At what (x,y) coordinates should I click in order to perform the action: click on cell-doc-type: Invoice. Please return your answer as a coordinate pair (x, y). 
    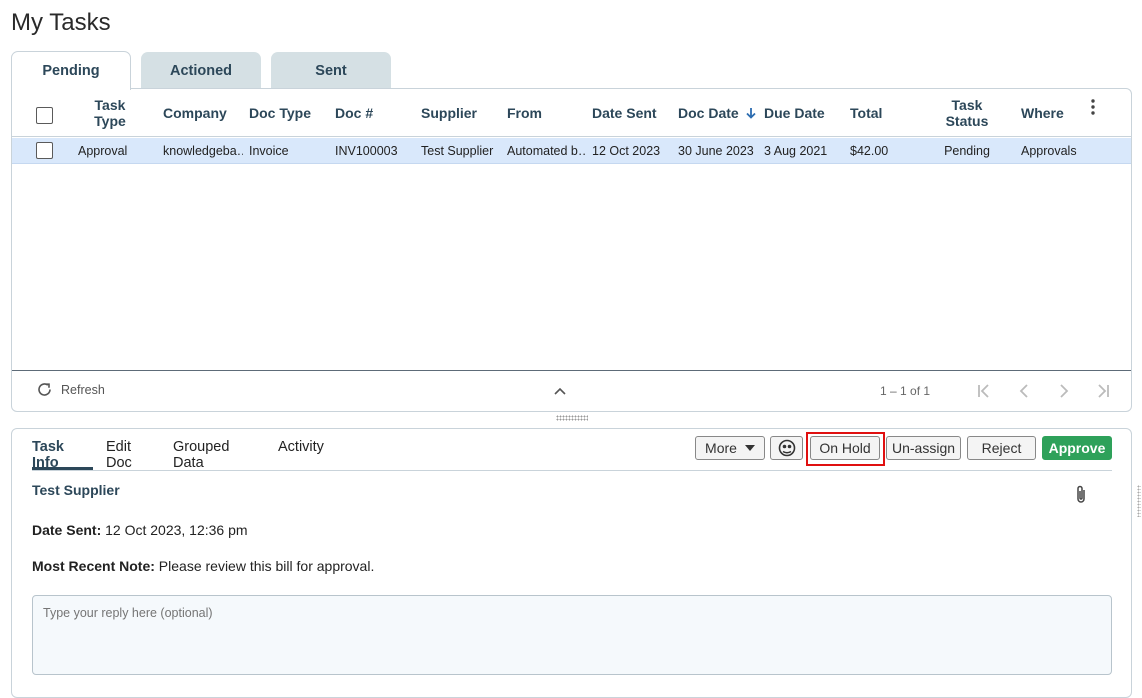
    Looking at the image, I should click on (269, 151).